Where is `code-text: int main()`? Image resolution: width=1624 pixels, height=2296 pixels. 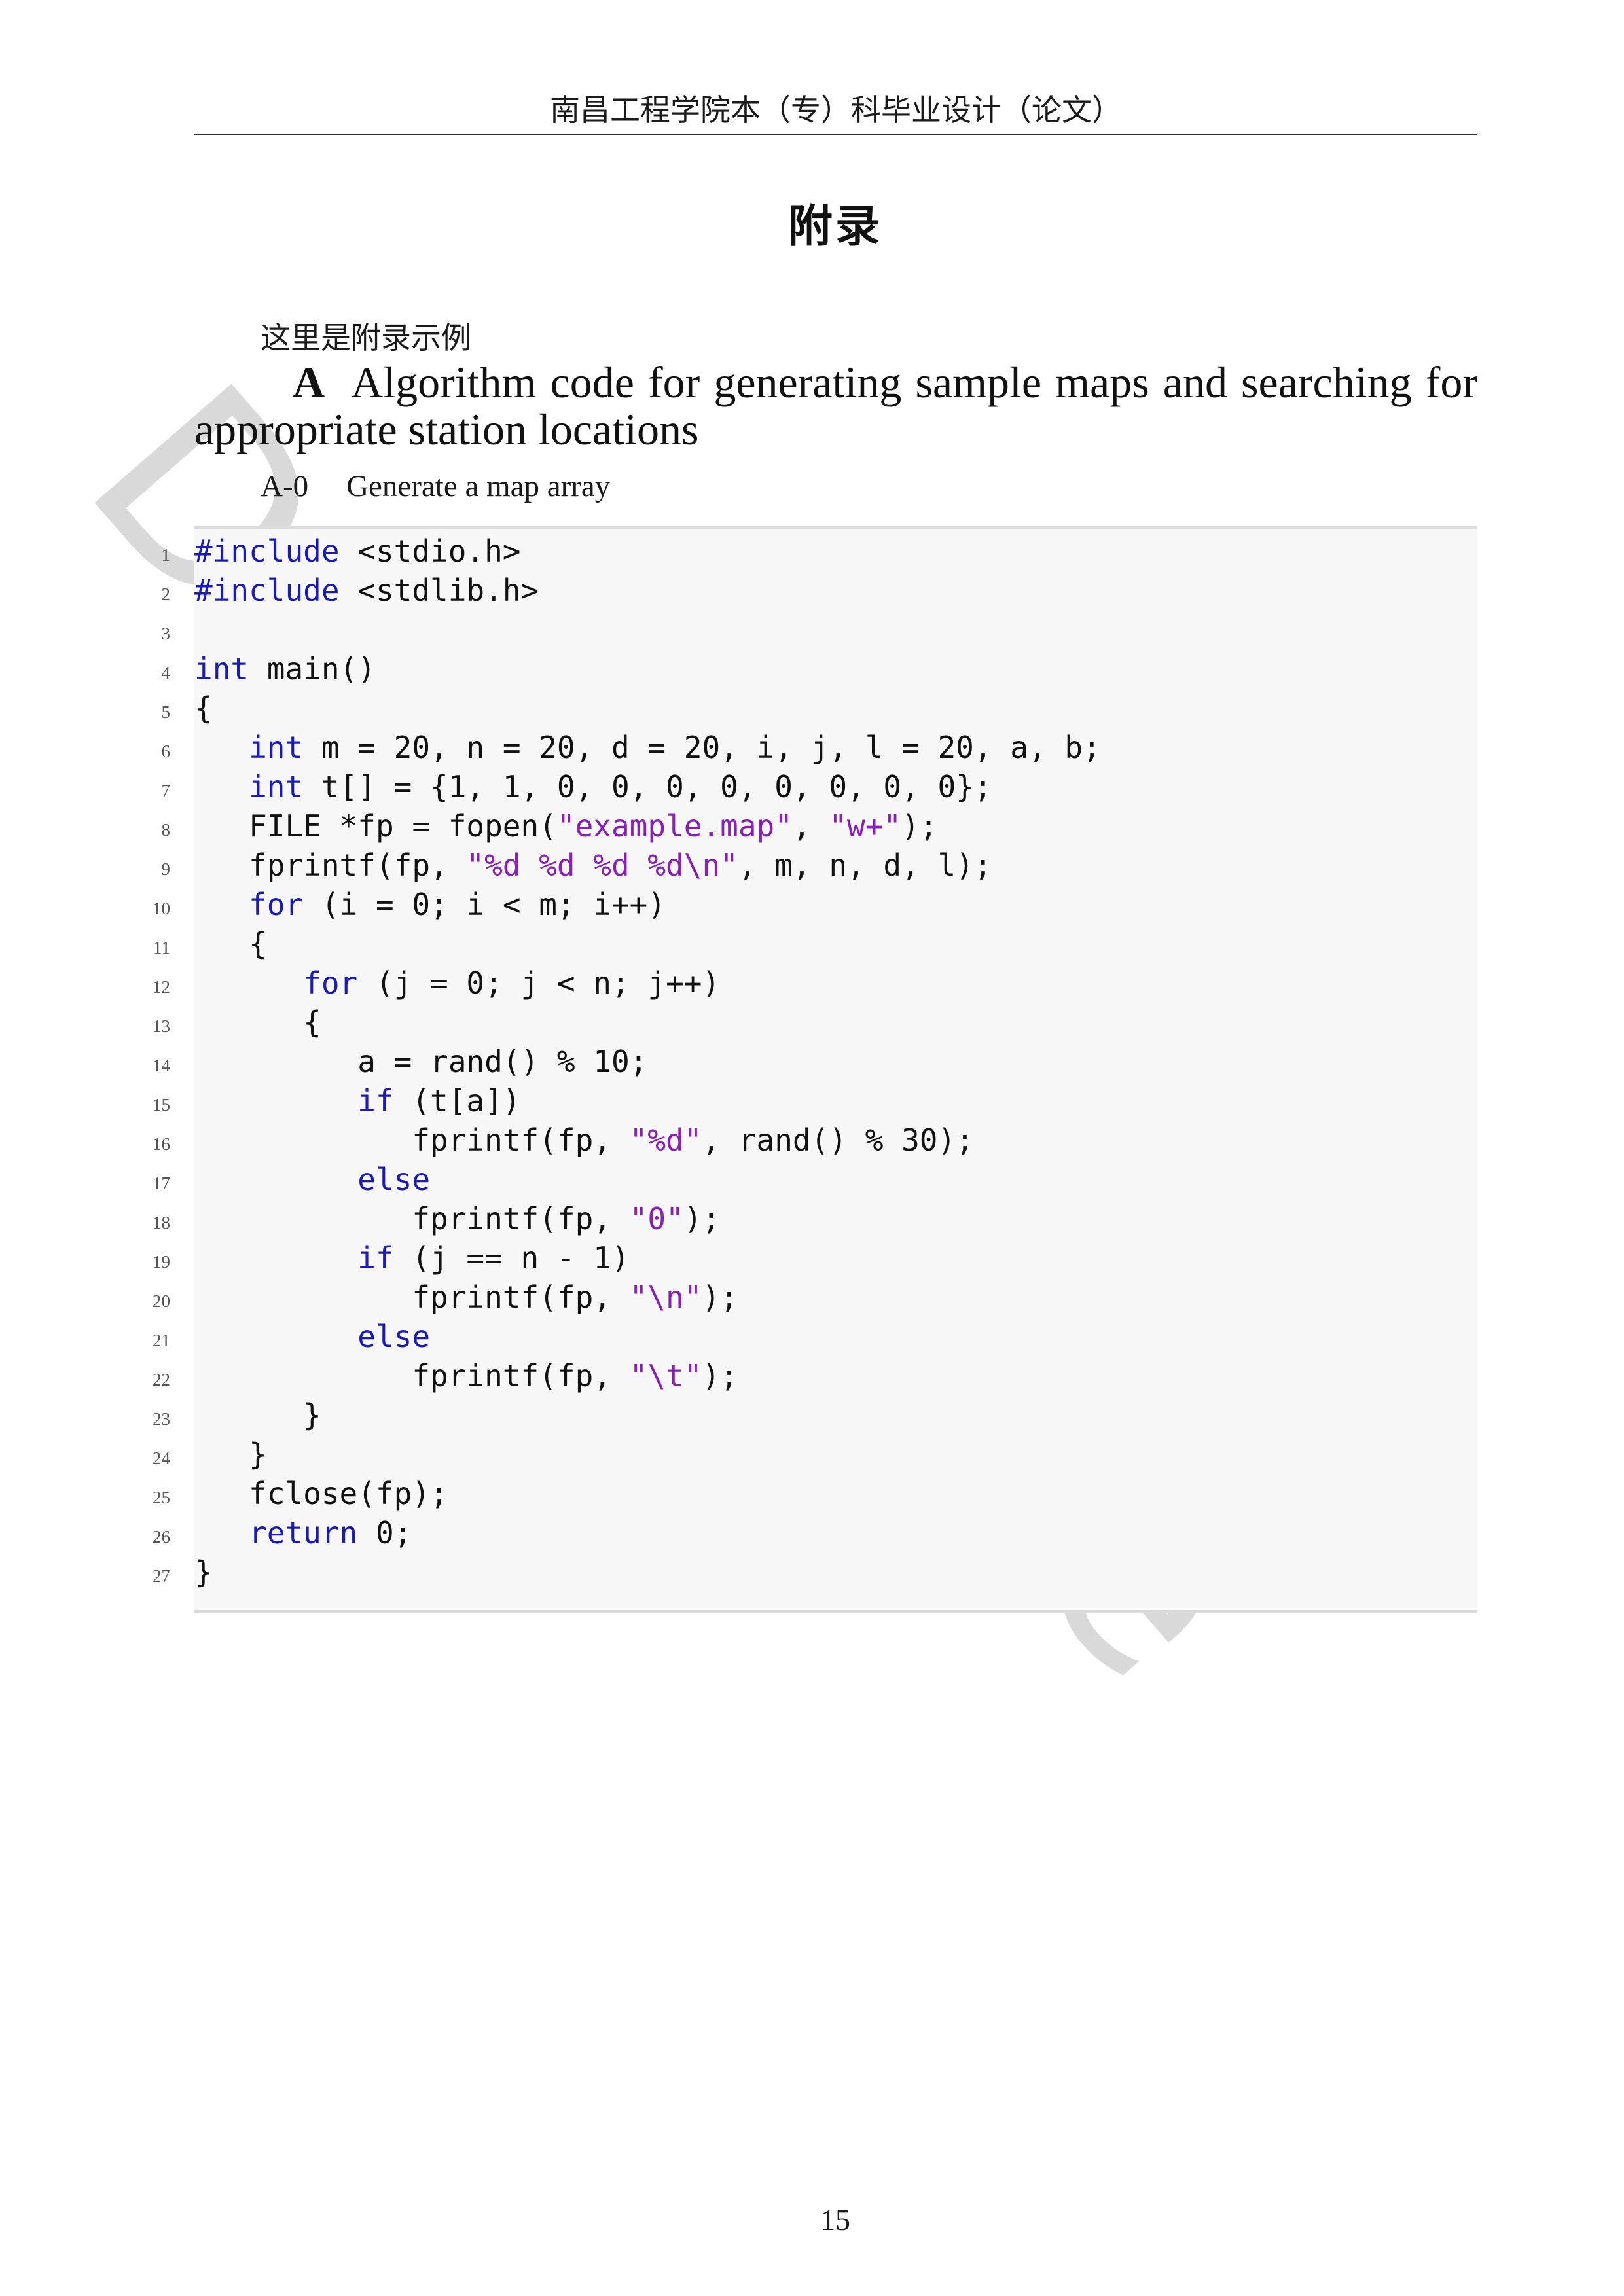 code-text: int main() is located at coordinates (285, 669).